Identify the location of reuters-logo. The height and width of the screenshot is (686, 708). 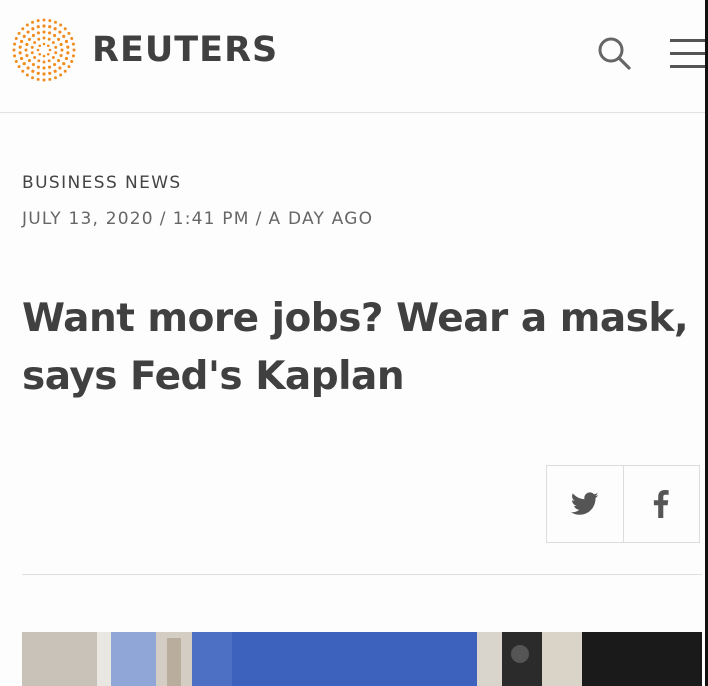
(44, 50).